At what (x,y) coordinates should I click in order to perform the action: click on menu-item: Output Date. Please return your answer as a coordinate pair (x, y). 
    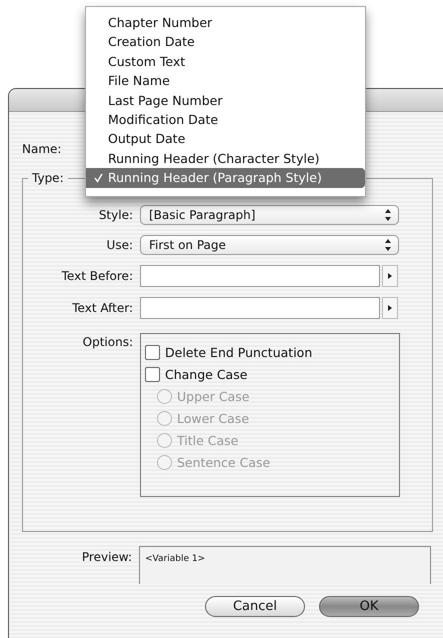
    Looking at the image, I should click on (225, 139).